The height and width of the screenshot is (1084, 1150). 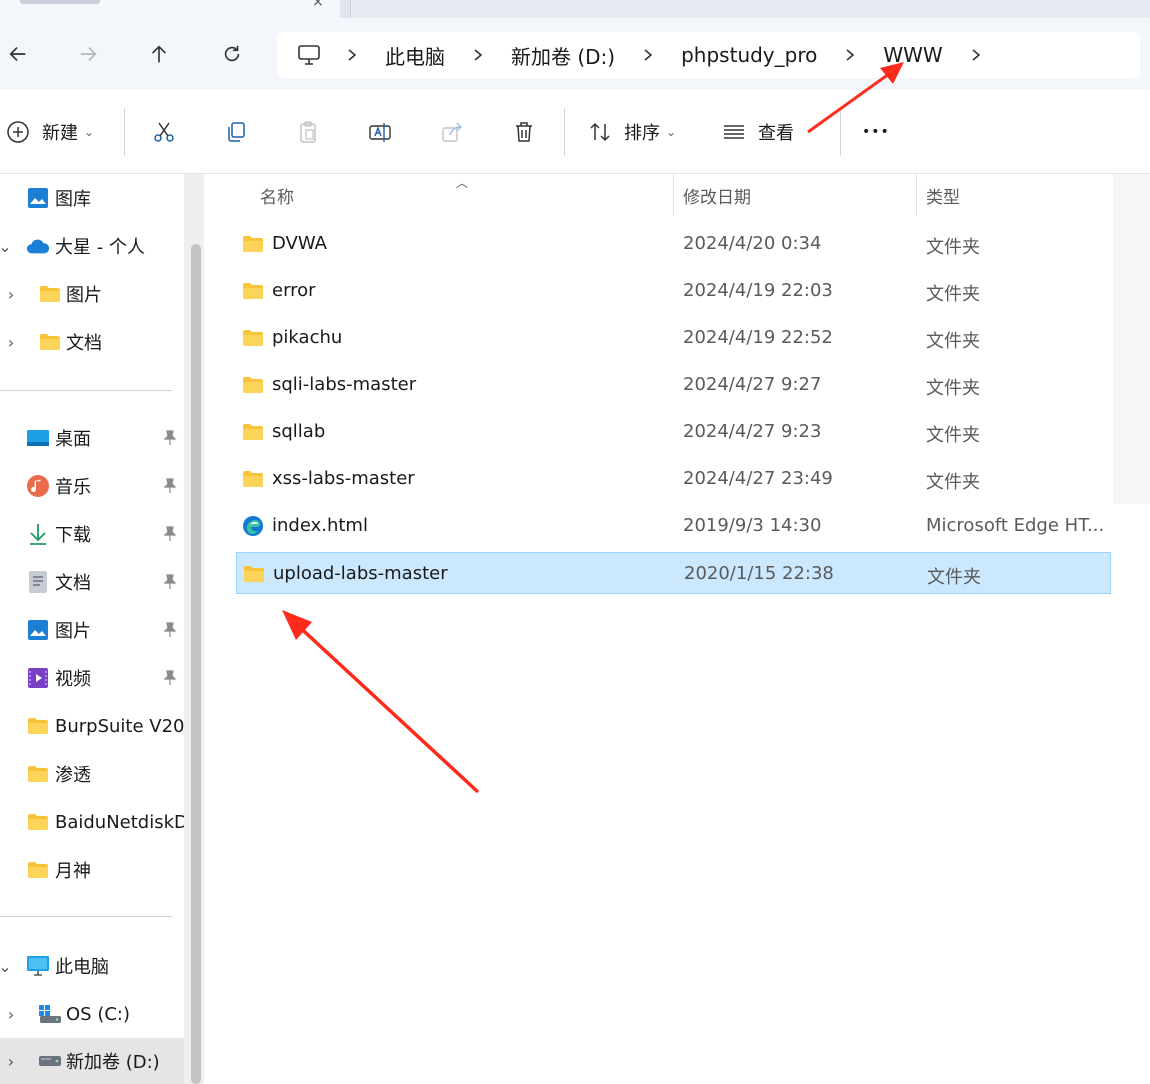 What do you see at coordinates (92, 1061) in the screenshot?
I see `sidebar-item-drive-d: › 新加卷 (D:)` at bounding box center [92, 1061].